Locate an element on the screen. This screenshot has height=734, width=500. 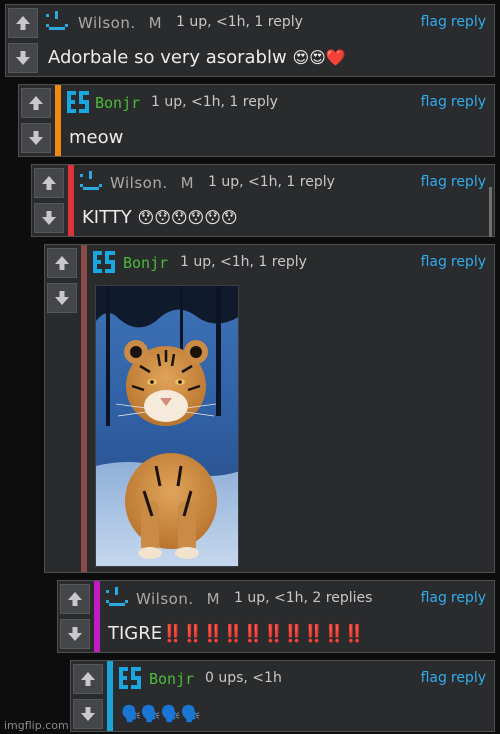
speaking-head-emoji-row: 🗣️🗣️🗣️🗣️ is located at coordinates (161, 713).